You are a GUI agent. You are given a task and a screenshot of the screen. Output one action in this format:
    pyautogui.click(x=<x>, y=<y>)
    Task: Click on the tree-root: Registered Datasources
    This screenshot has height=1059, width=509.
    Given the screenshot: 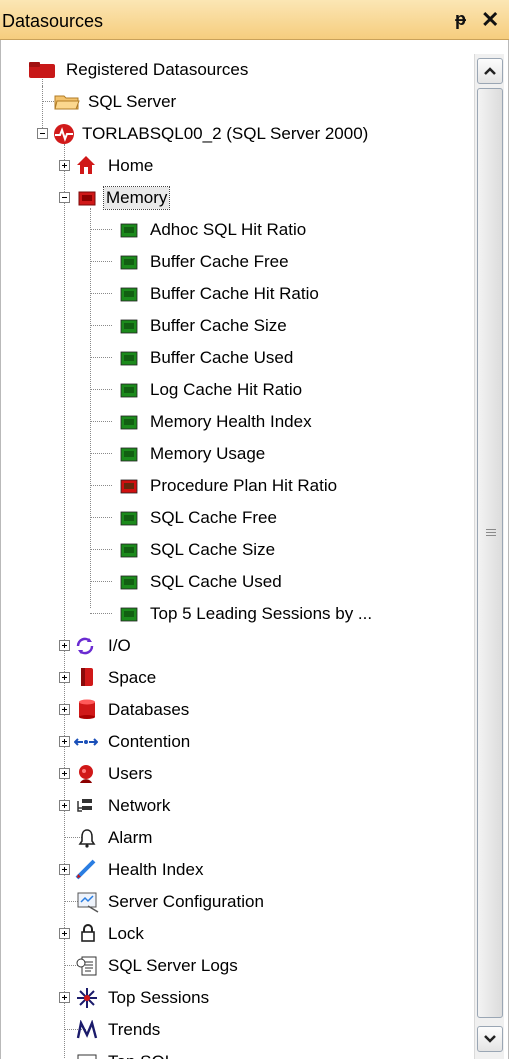 What is the action you would take?
    pyautogui.click(x=235, y=70)
    